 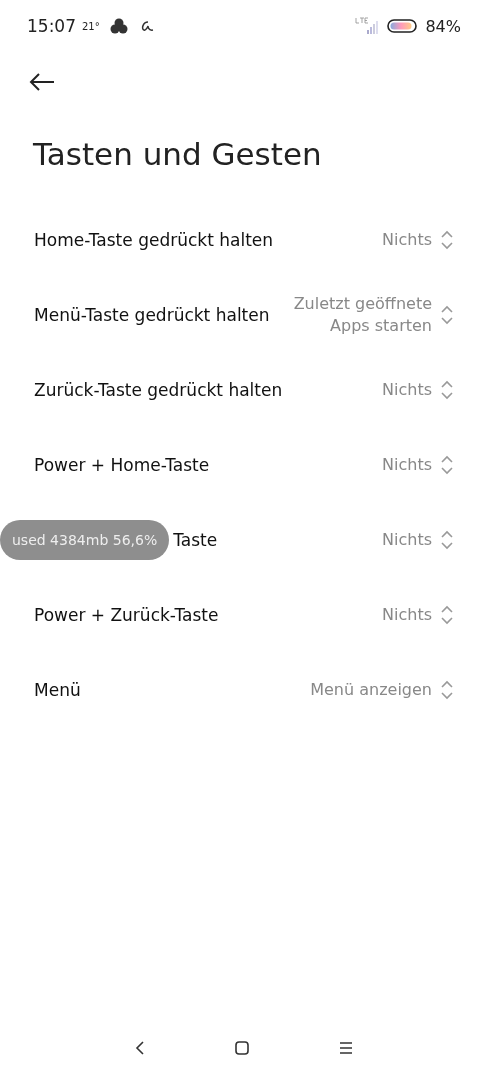 What do you see at coordinates (382, 689) in the screenshot?
I see `setting-dropdown: Menü anzeigen` at bounding box center [382, 689].